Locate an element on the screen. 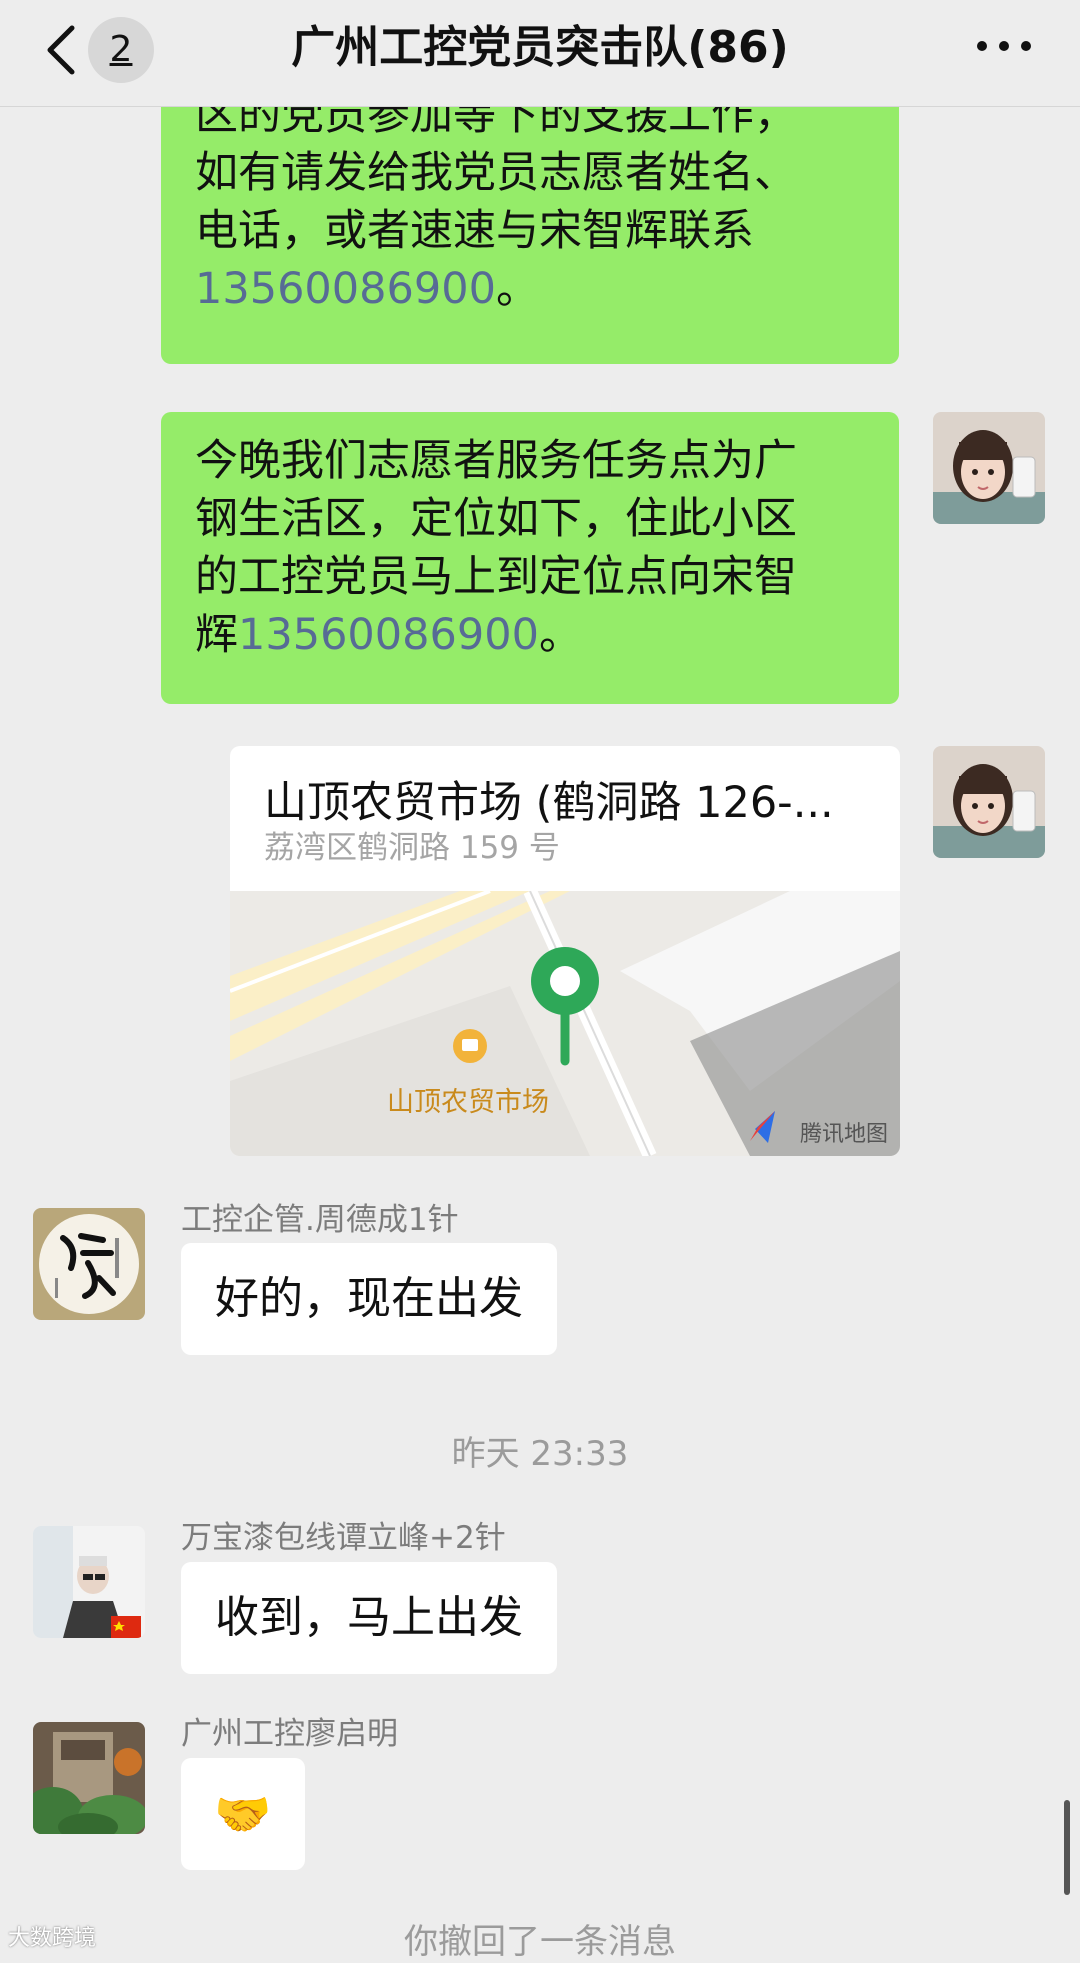  message-text: 好的，现在出发 is located at coordinates (369, 1298).